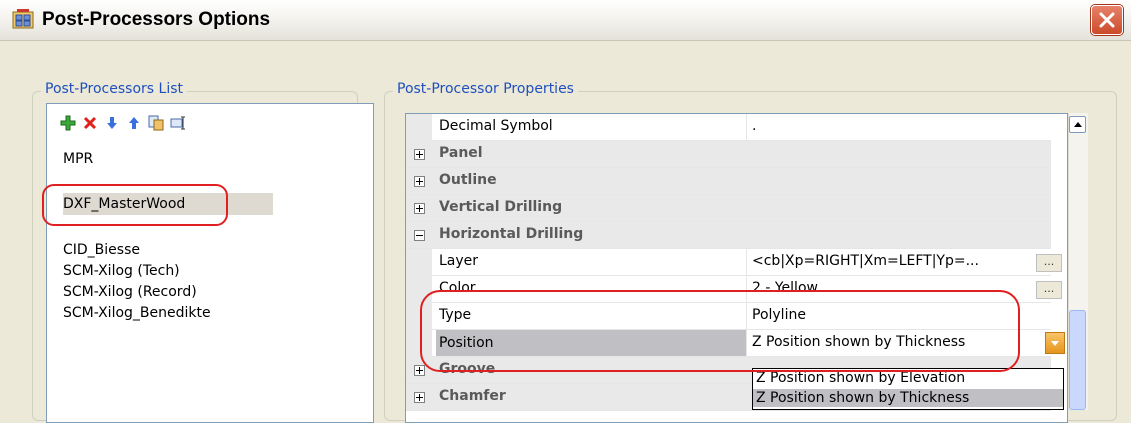 The height and width of the screenshot is (423, 1131). What do you see at coordinates (156, 19) in the screenshot?
I see `window-title: Post-Processors Options` at bounding box center [156, 19].